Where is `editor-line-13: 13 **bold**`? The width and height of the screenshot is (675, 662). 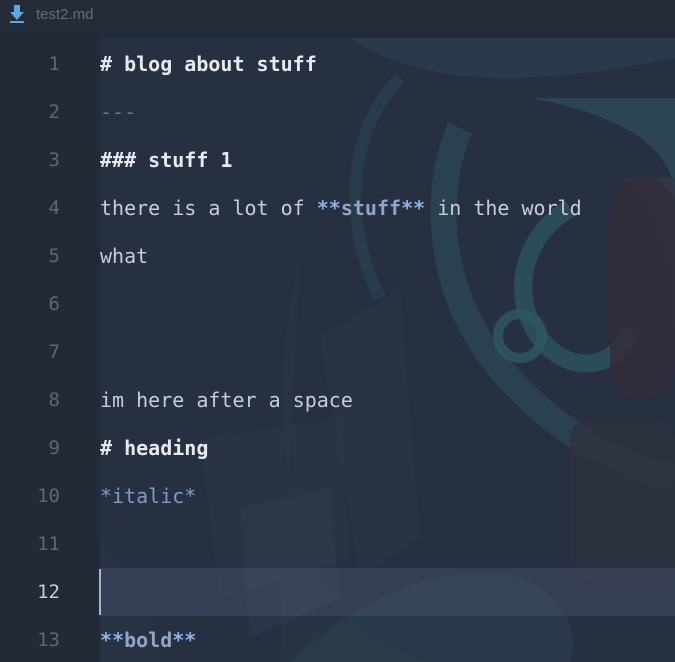
editor-line-13: 13 **bold** is located at coordinates (337, 639).